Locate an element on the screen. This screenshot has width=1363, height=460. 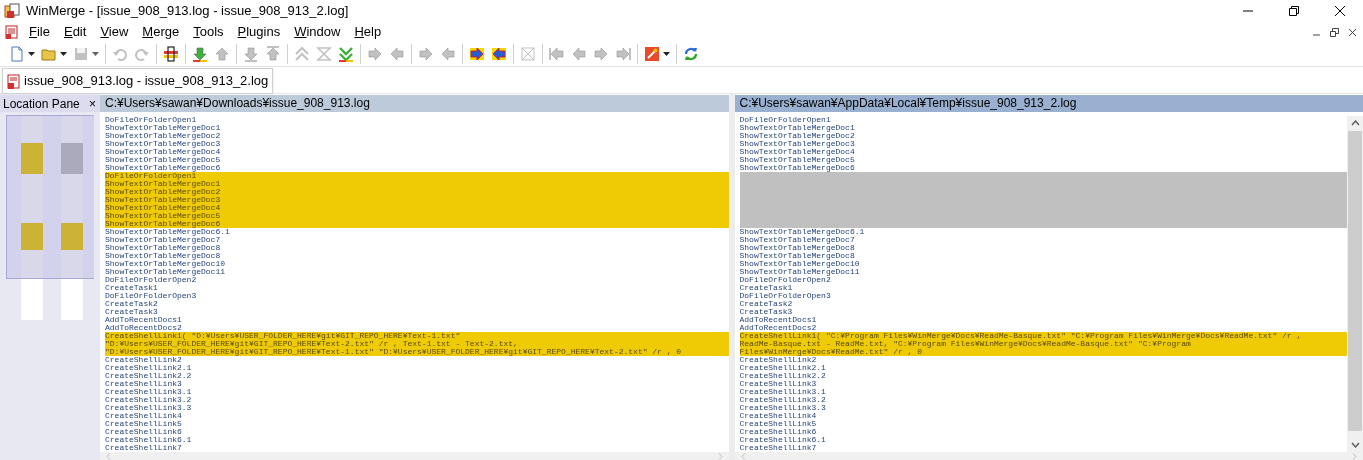
code-line: CreateTask2 is located at coordinates (131, 304).